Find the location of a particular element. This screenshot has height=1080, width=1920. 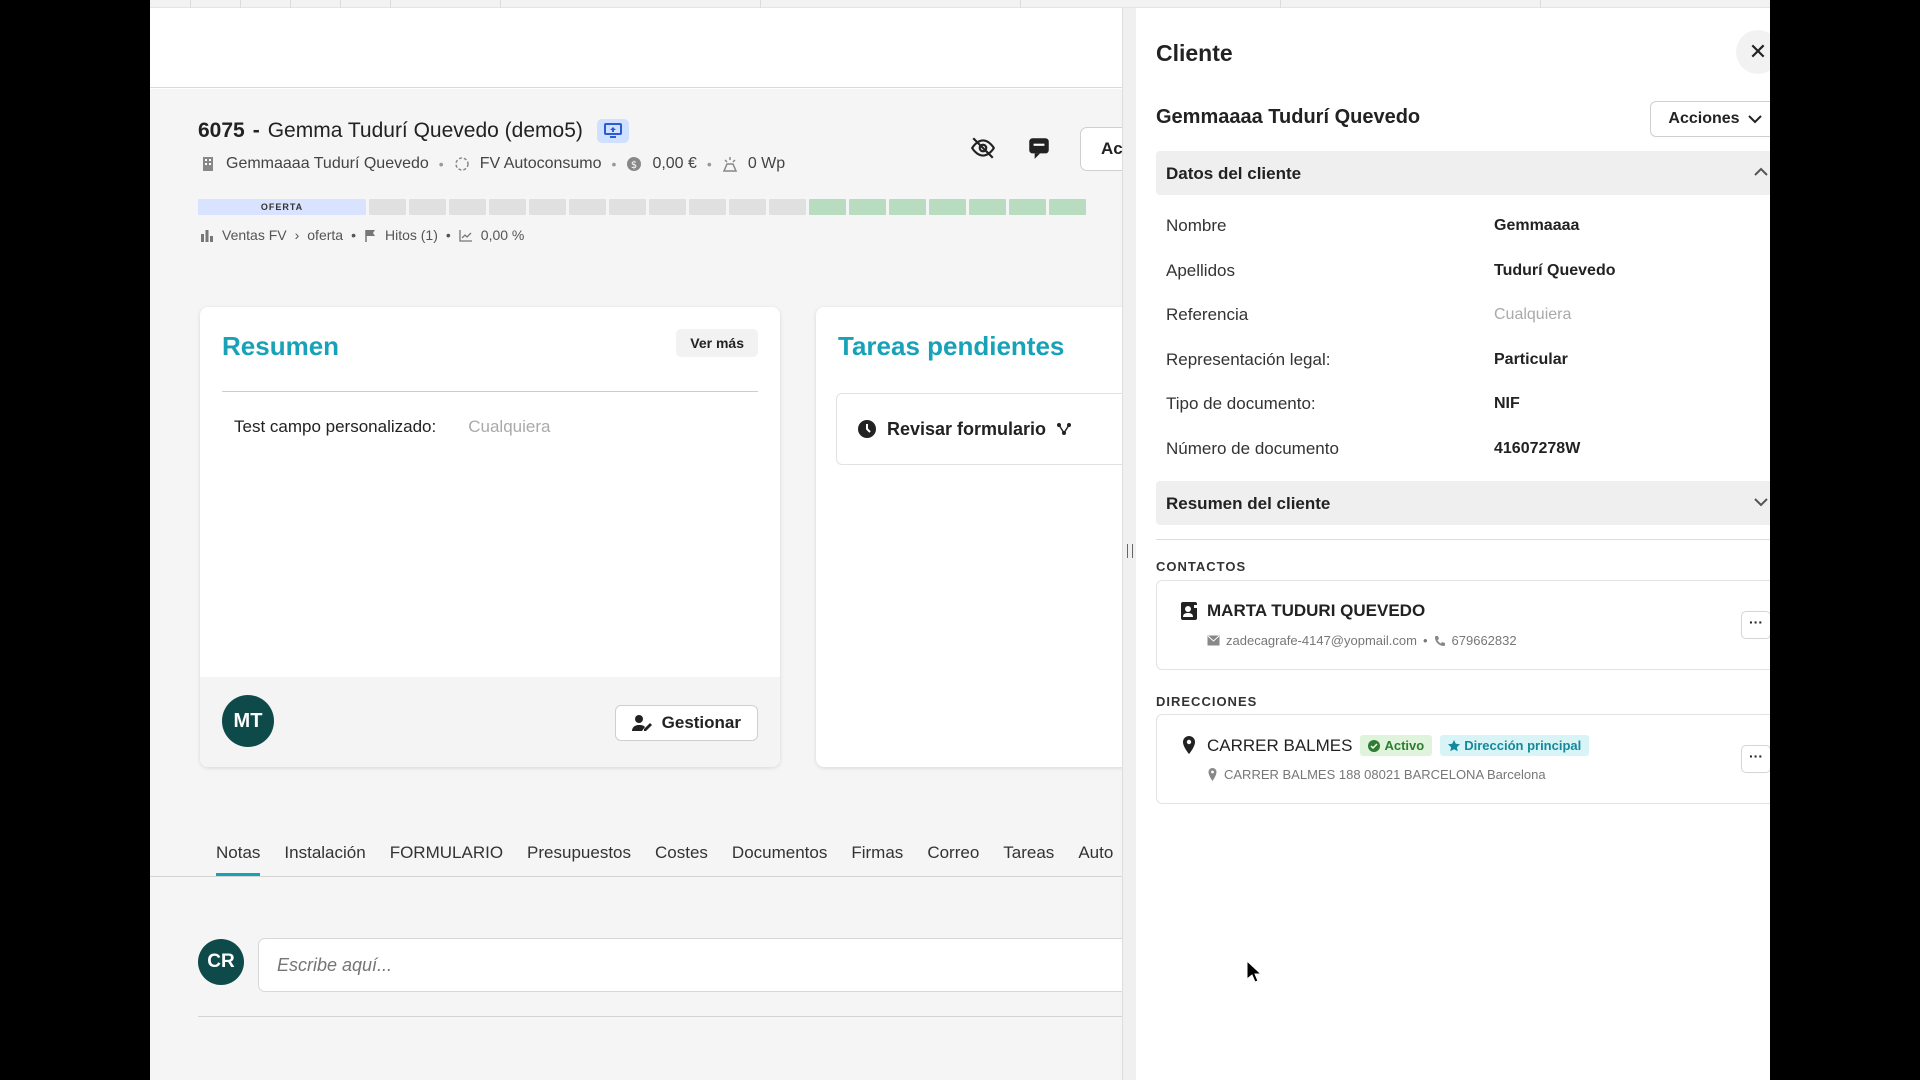

contact-email: zadecagrafe-4147@yopmail.com is located at coordinates (1321, 640).